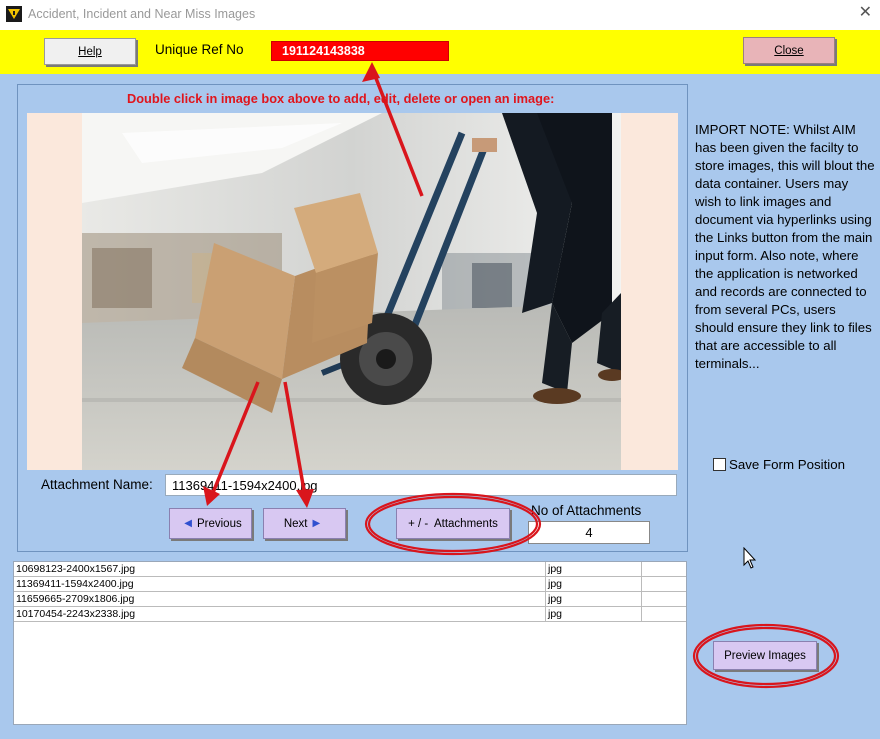 The height and width of the screenshot is (739, 880). Describe the element at coordinates (76, 569) in the screenshot. I see `list-item-filename: 10698123-2400x1567.jpg` at that location.